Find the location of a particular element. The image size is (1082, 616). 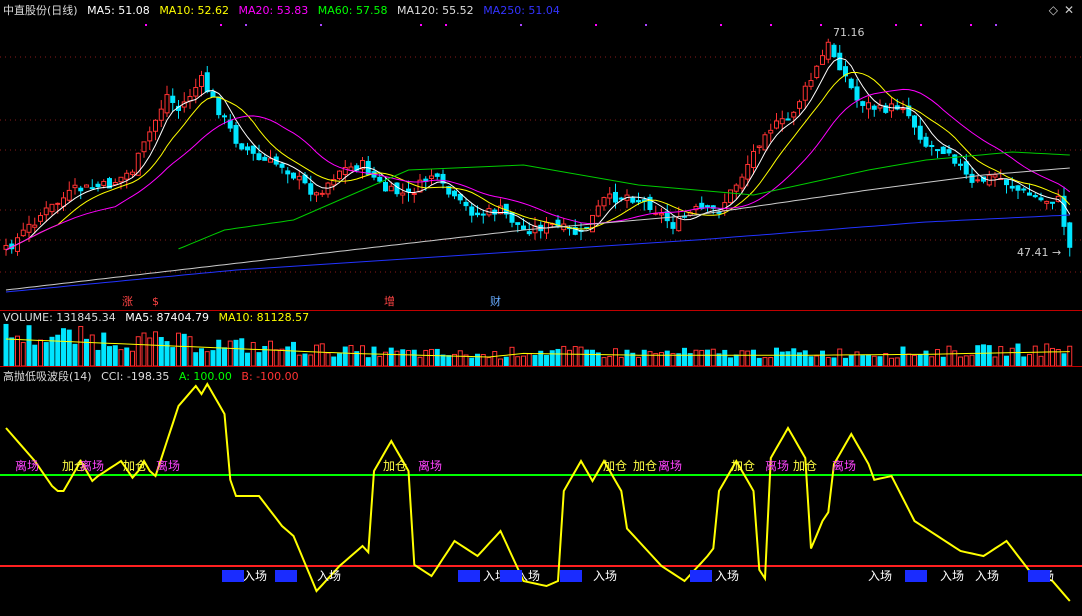

vol-ma5-readout: MA5: 87404.79 is located at coordinates (167, 317).